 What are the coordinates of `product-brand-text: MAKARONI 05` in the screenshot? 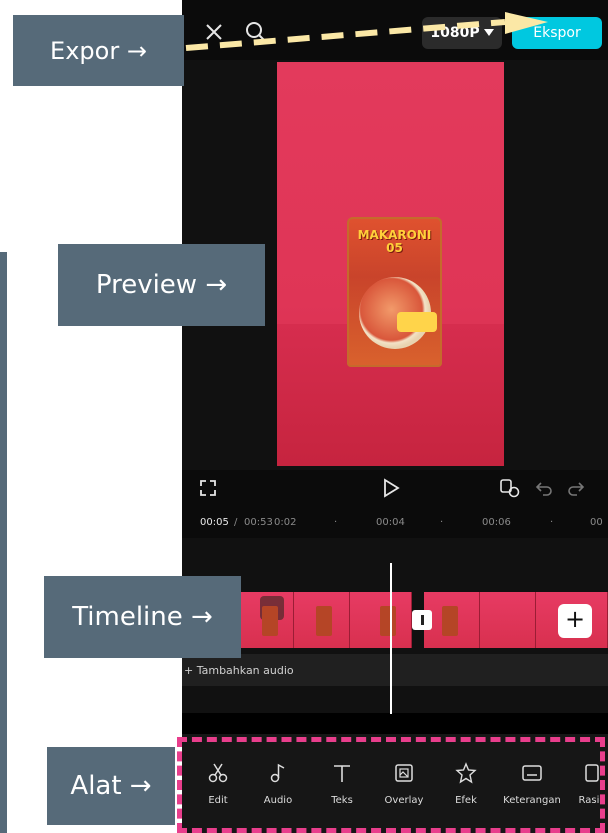 It's located at (394, 241).